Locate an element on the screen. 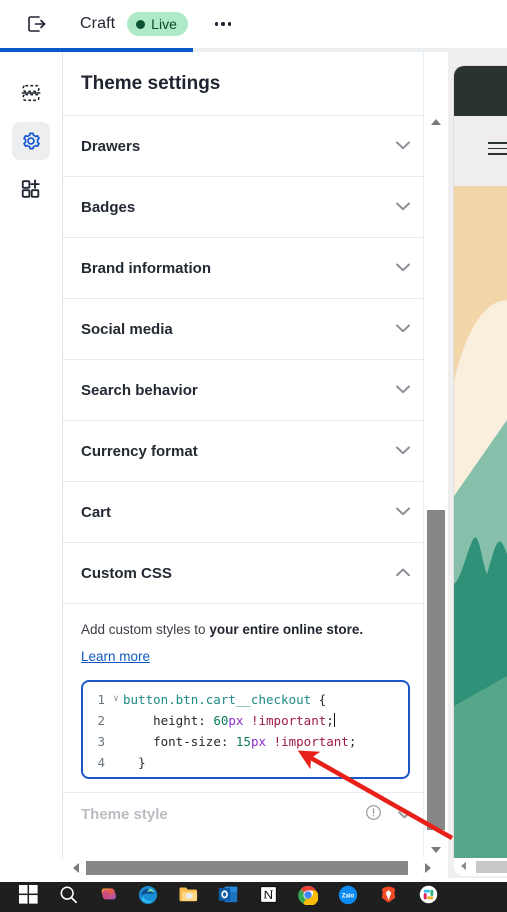  line-number: 1 is located at coordinates (101, 699).